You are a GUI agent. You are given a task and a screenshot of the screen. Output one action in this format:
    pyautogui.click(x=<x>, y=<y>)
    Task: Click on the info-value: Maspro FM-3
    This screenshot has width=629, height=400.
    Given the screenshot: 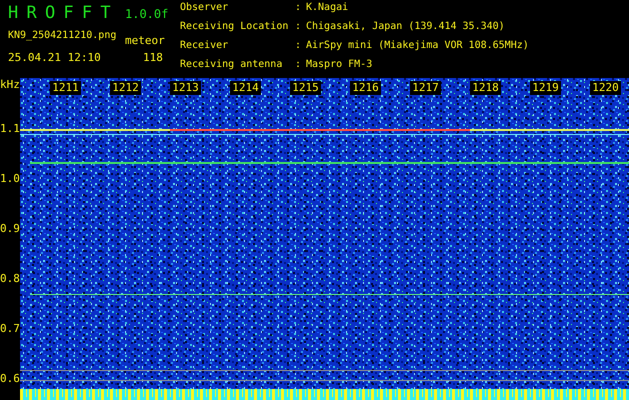 What is the action you would take?
    pyautogui.click(x=340, y=65)
    